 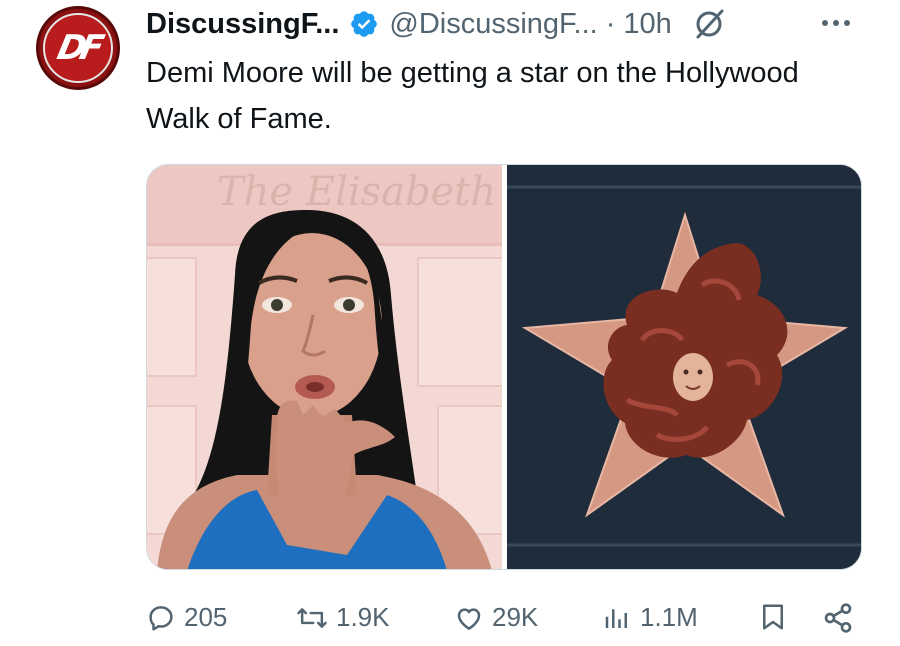 I want to click on views-button: 1.1M, so click(x=650, y=617).